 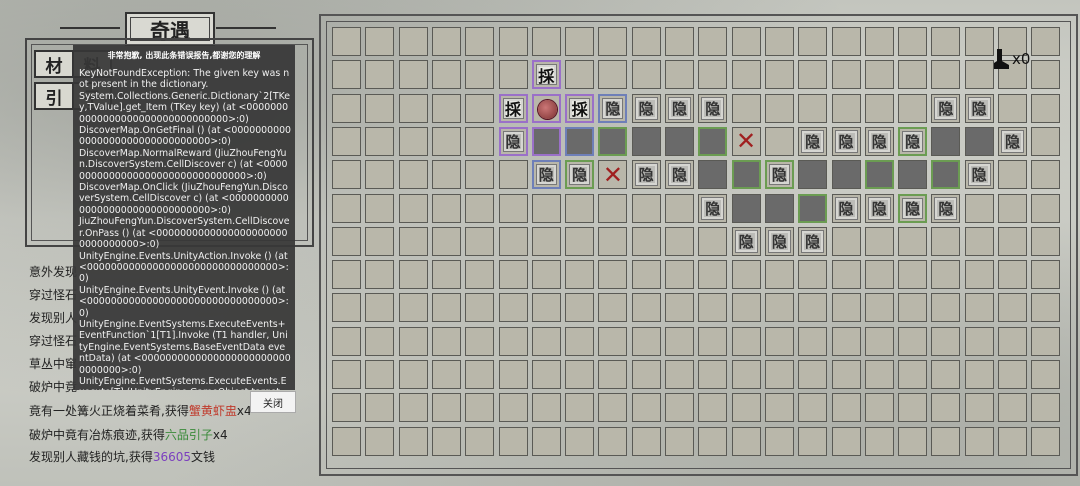 I want to click on grid-cell: ✕, so click(x=746, y=141).